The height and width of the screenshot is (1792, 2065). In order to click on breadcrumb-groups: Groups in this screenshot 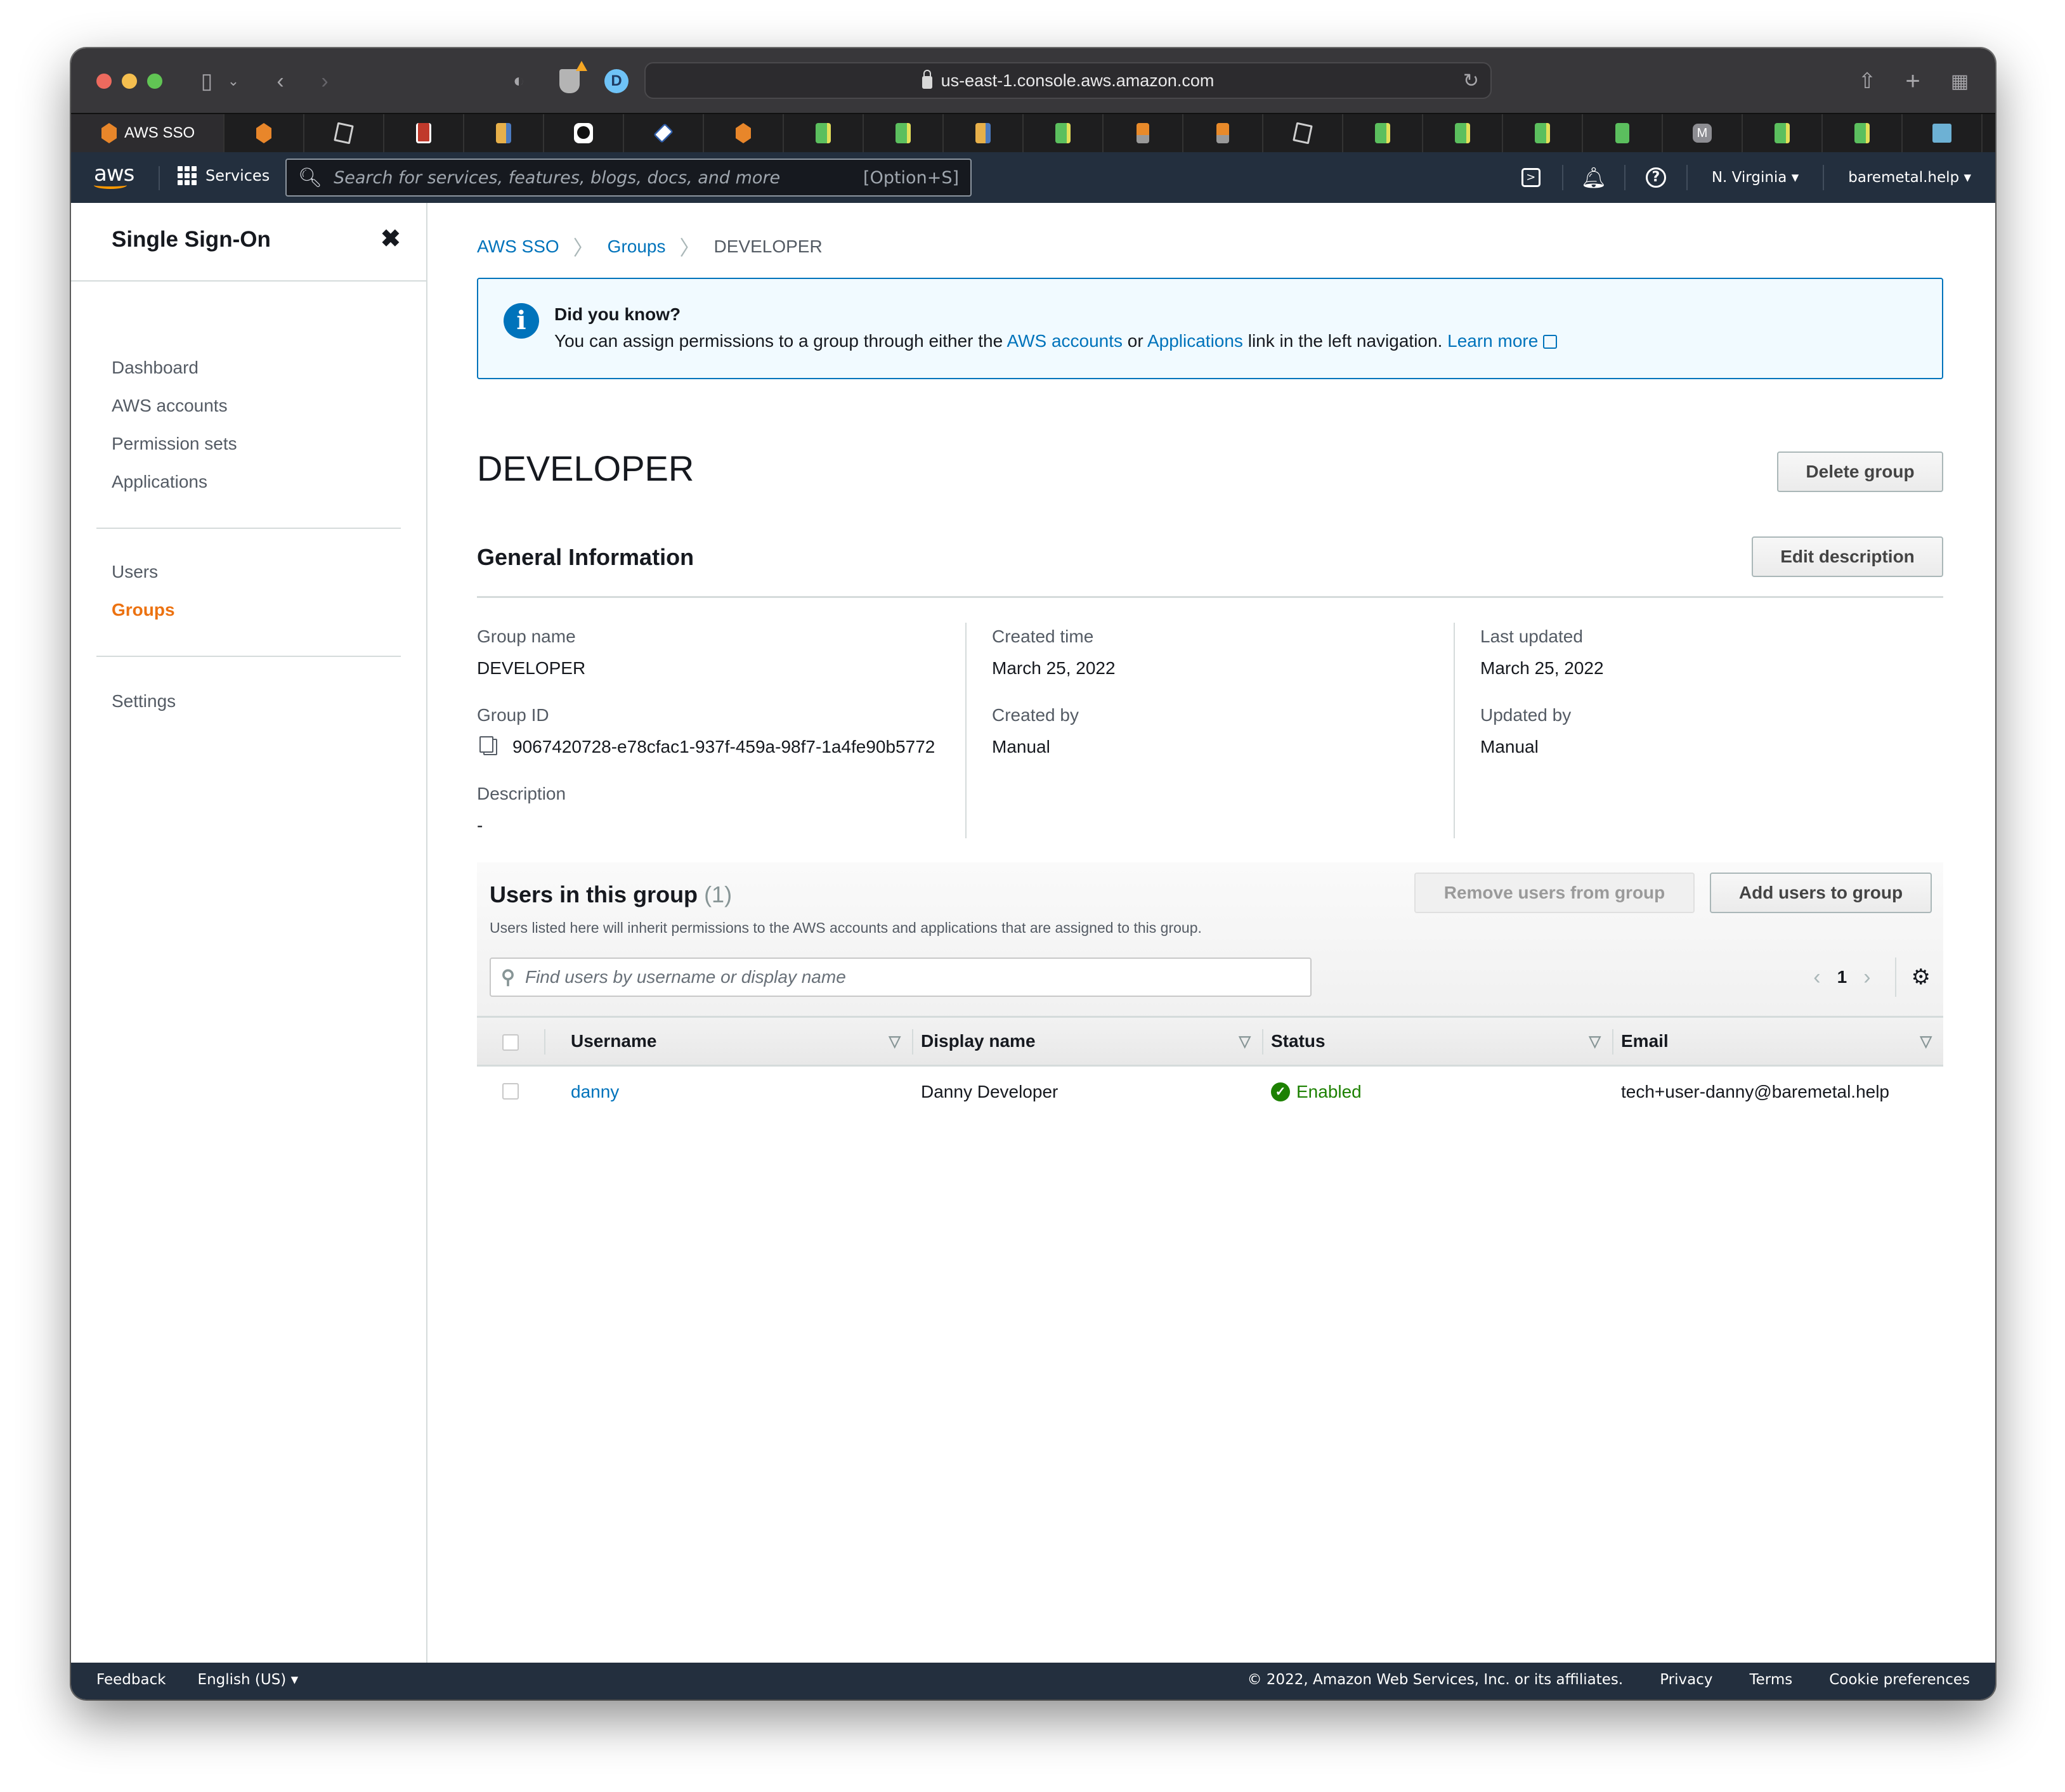, I will do `click(637, 247)`.